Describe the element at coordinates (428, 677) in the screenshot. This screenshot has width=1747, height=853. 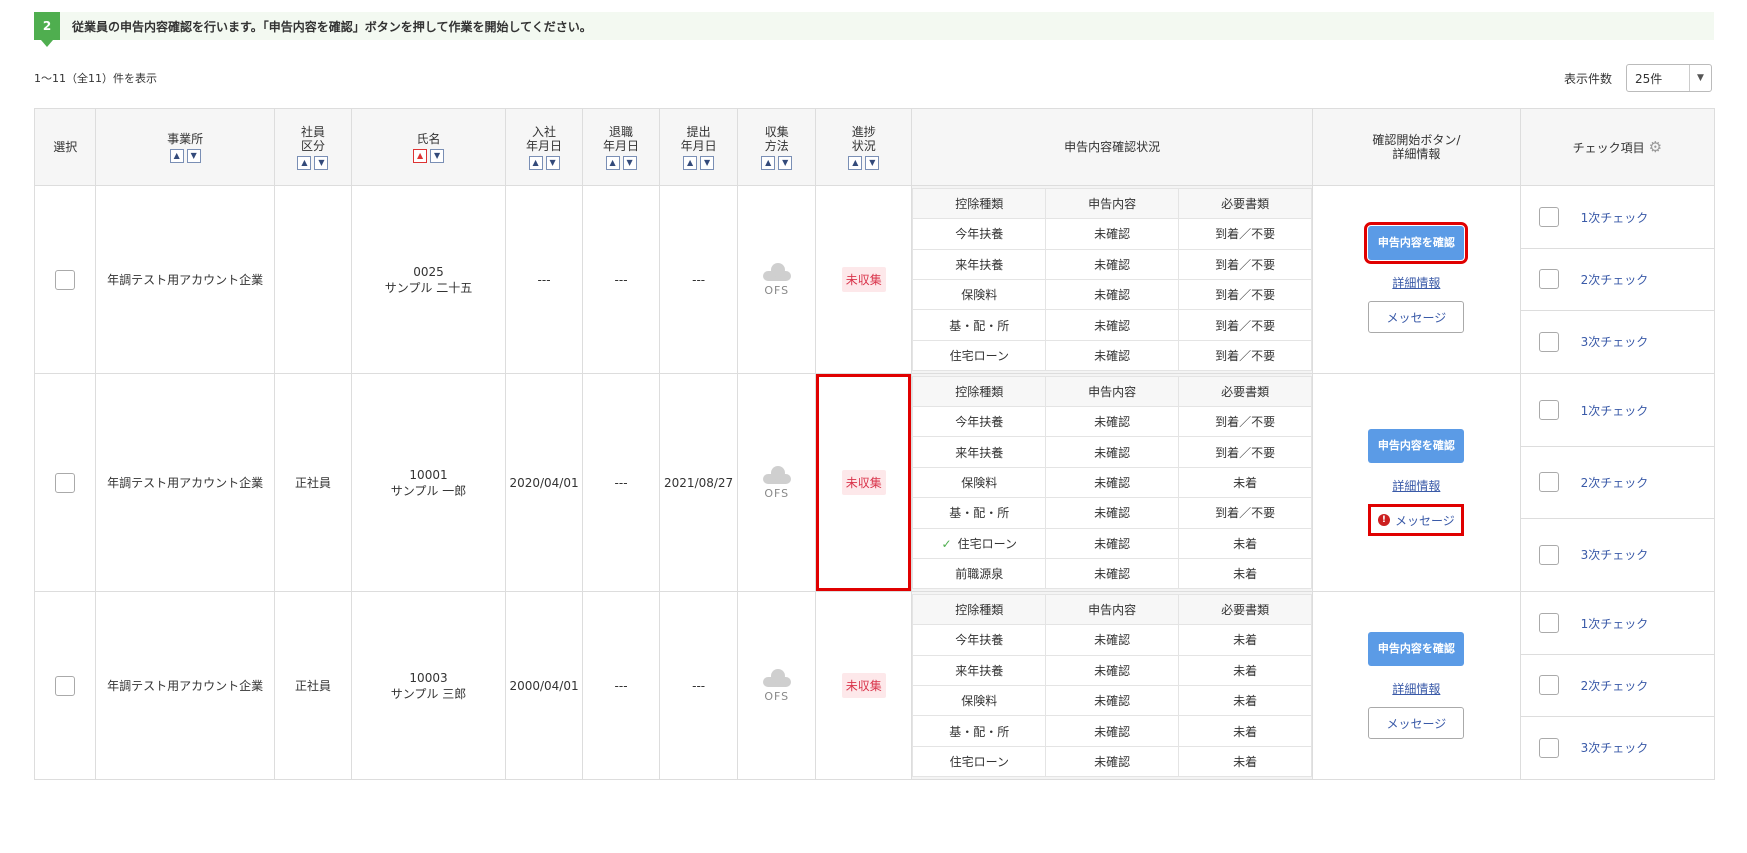
I see `employee-number: 10003` at that location.